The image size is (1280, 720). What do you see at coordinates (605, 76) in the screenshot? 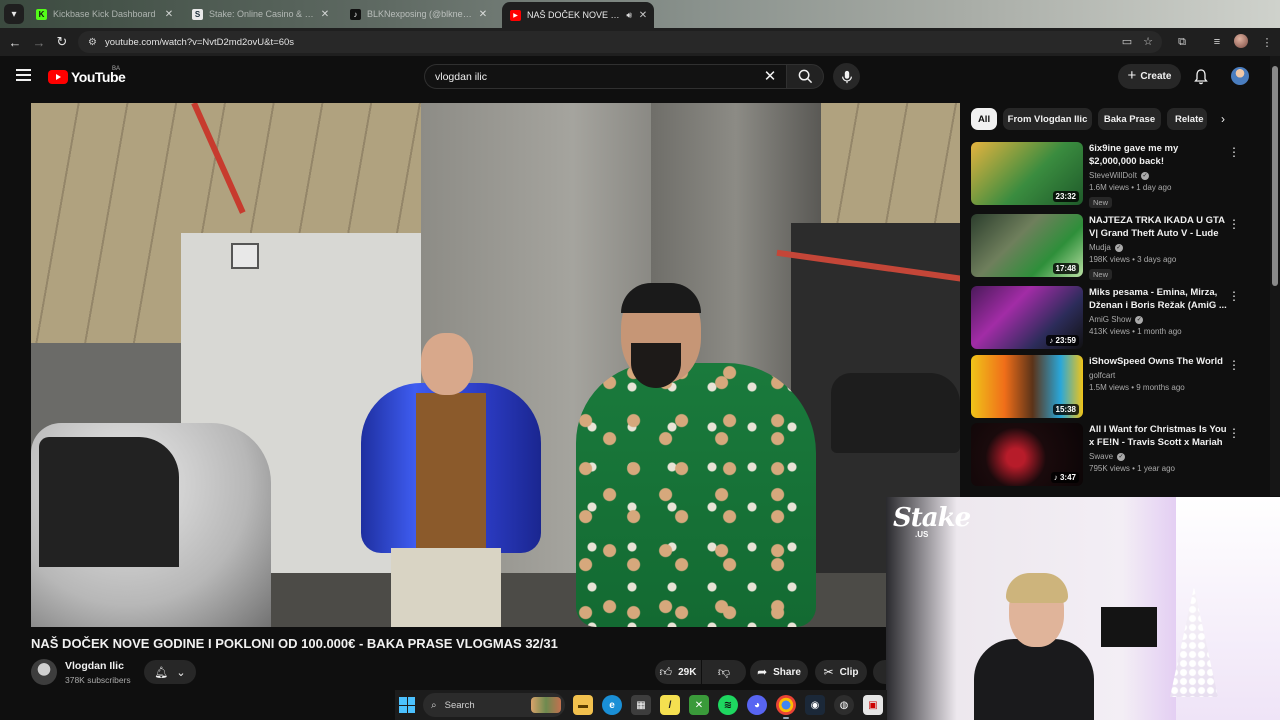
I see `search-input: vlogdan ilic` at bounding box center [605, 76].